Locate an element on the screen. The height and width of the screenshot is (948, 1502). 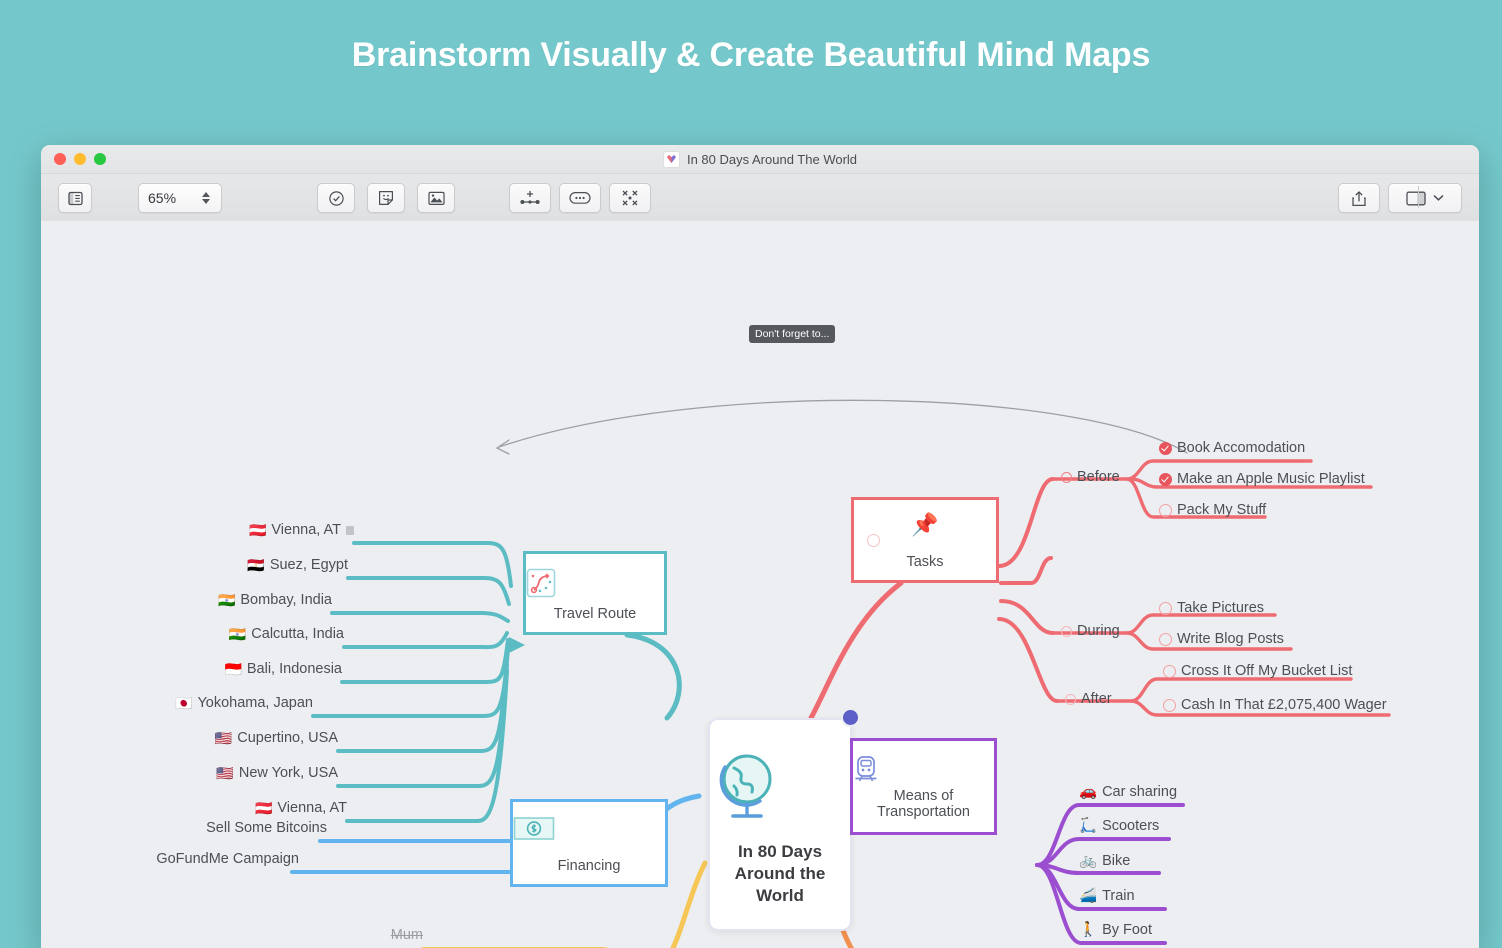
leaf-vienna-1: 🇦🇹 Vienna, AT is located at coordinates (254, 530).